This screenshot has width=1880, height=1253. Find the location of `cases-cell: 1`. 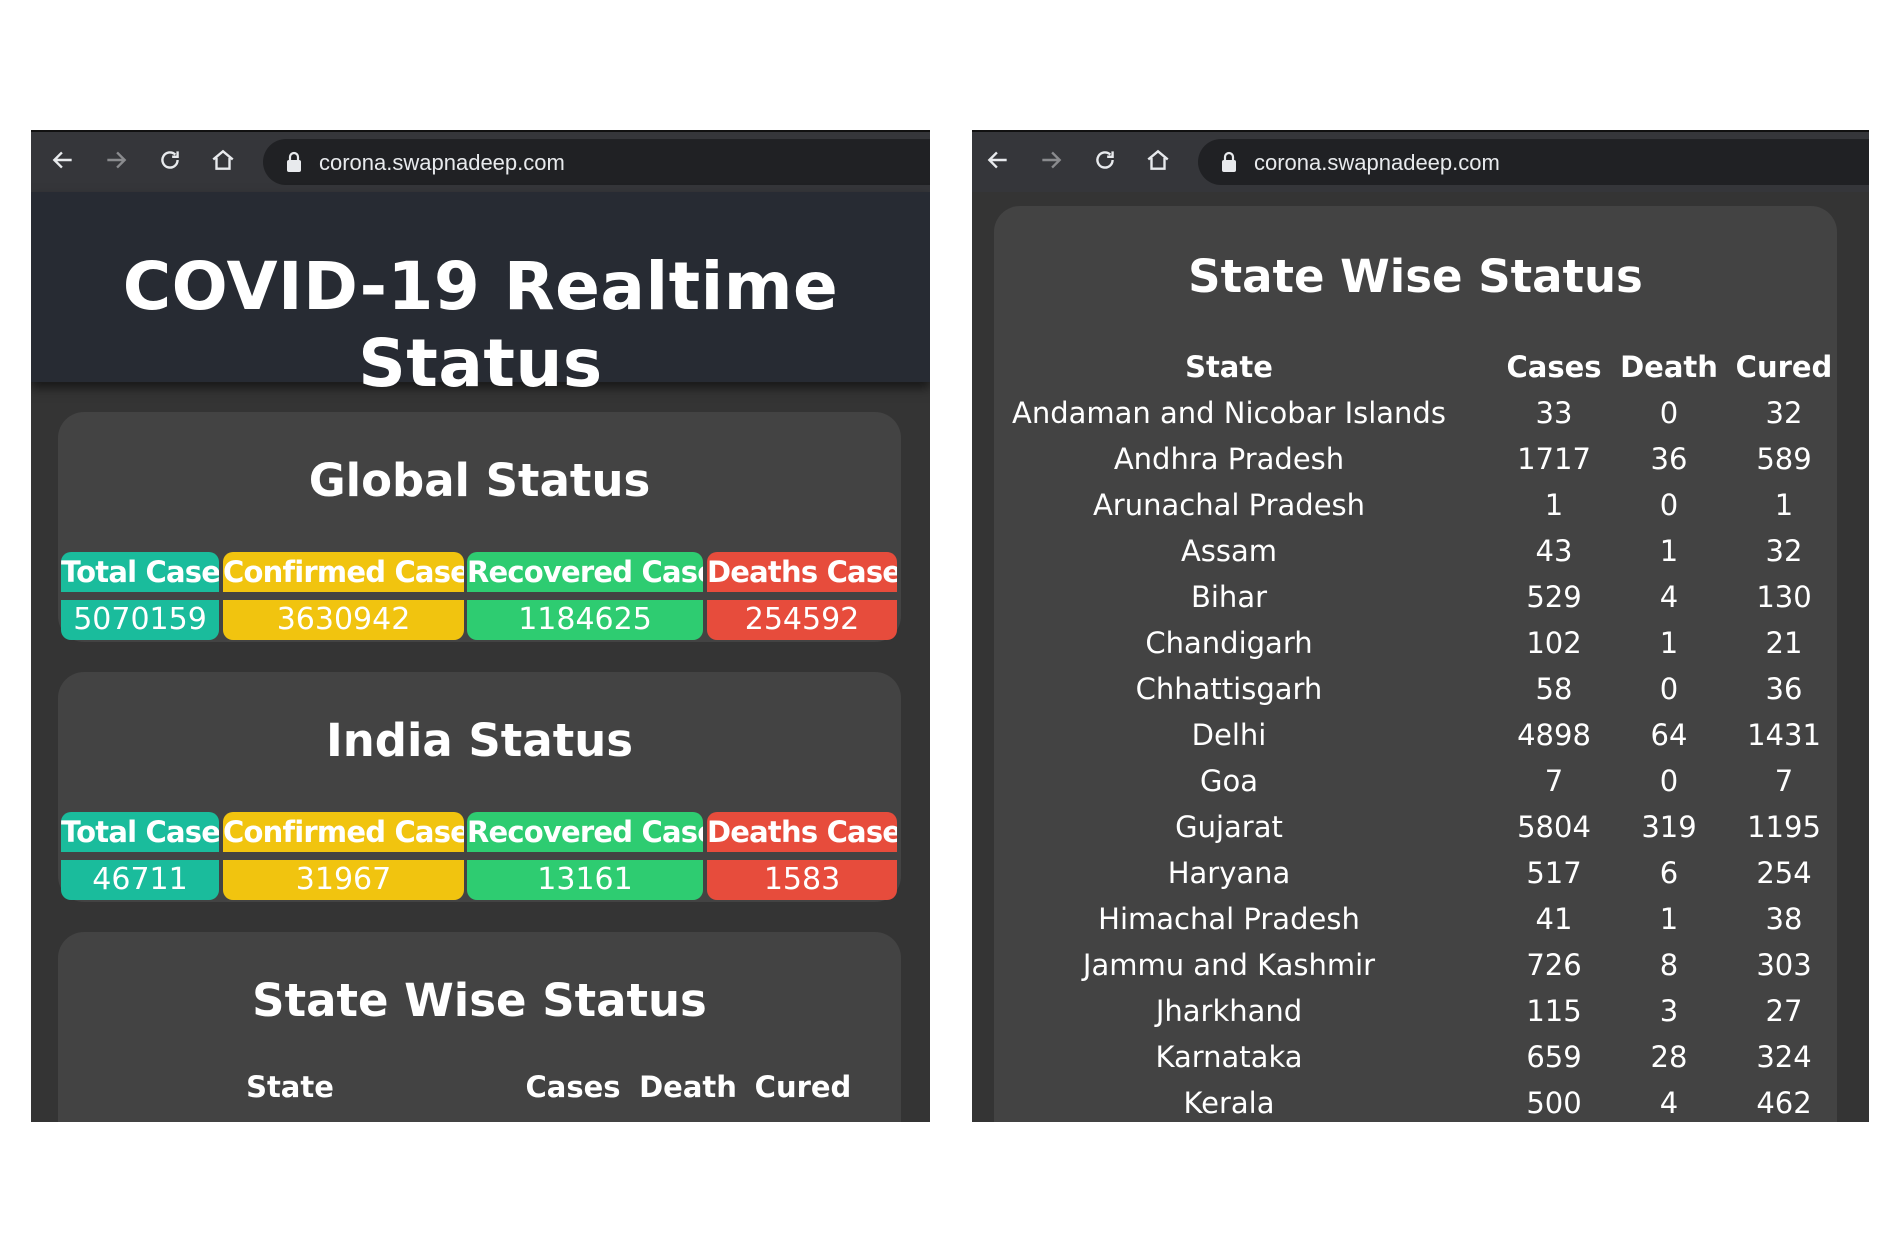

cases-cell: 1 is located at coordinates (1554, 505).